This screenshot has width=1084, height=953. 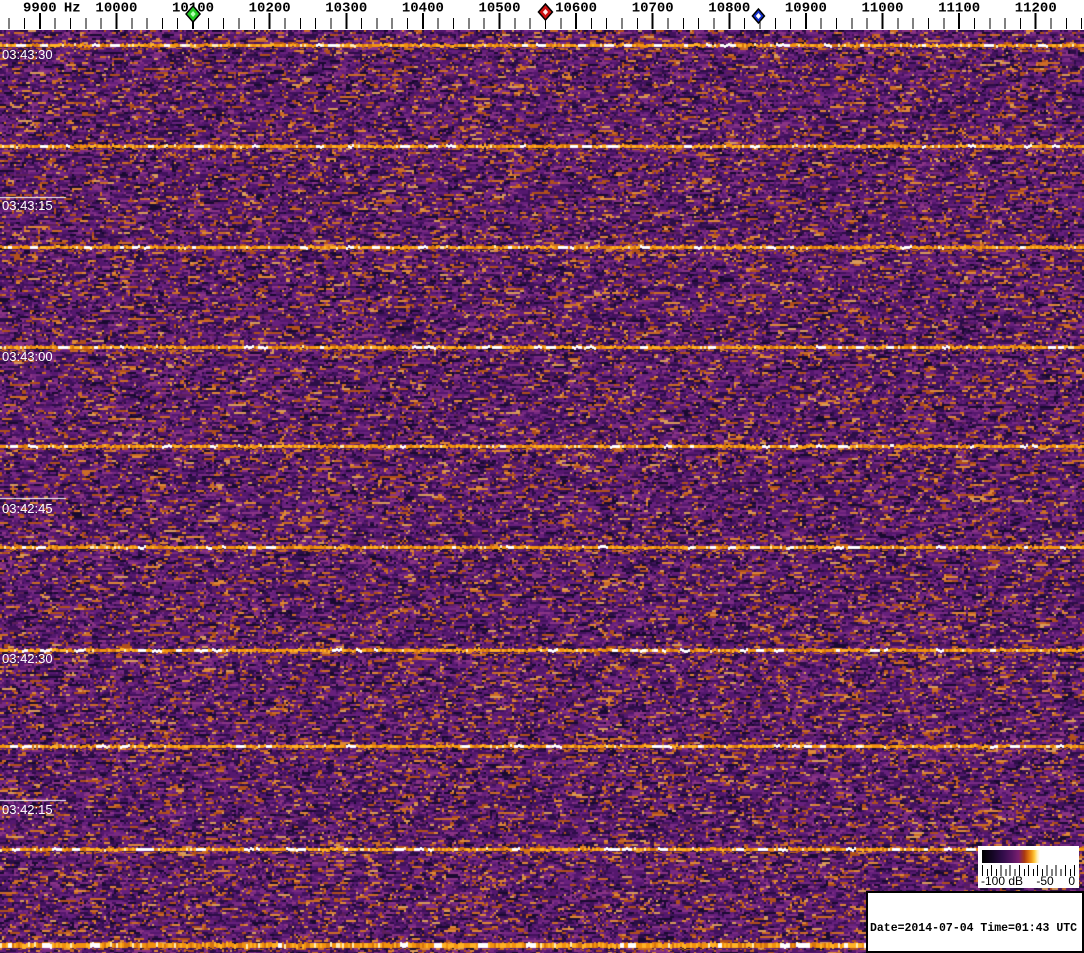 I want to click on time-label: 03:43:30, so click(x=27, y=54).